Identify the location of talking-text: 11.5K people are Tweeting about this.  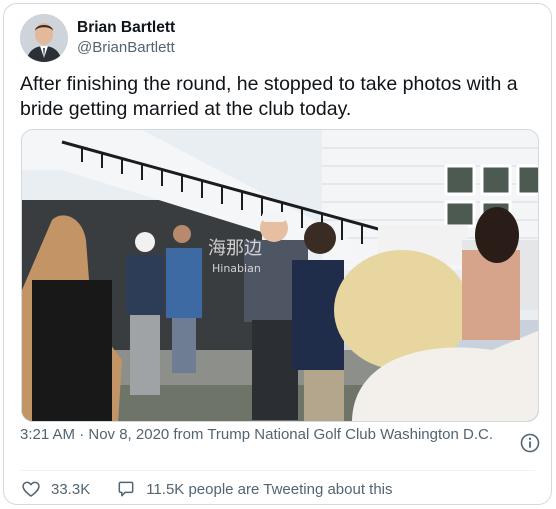
(269, 489).